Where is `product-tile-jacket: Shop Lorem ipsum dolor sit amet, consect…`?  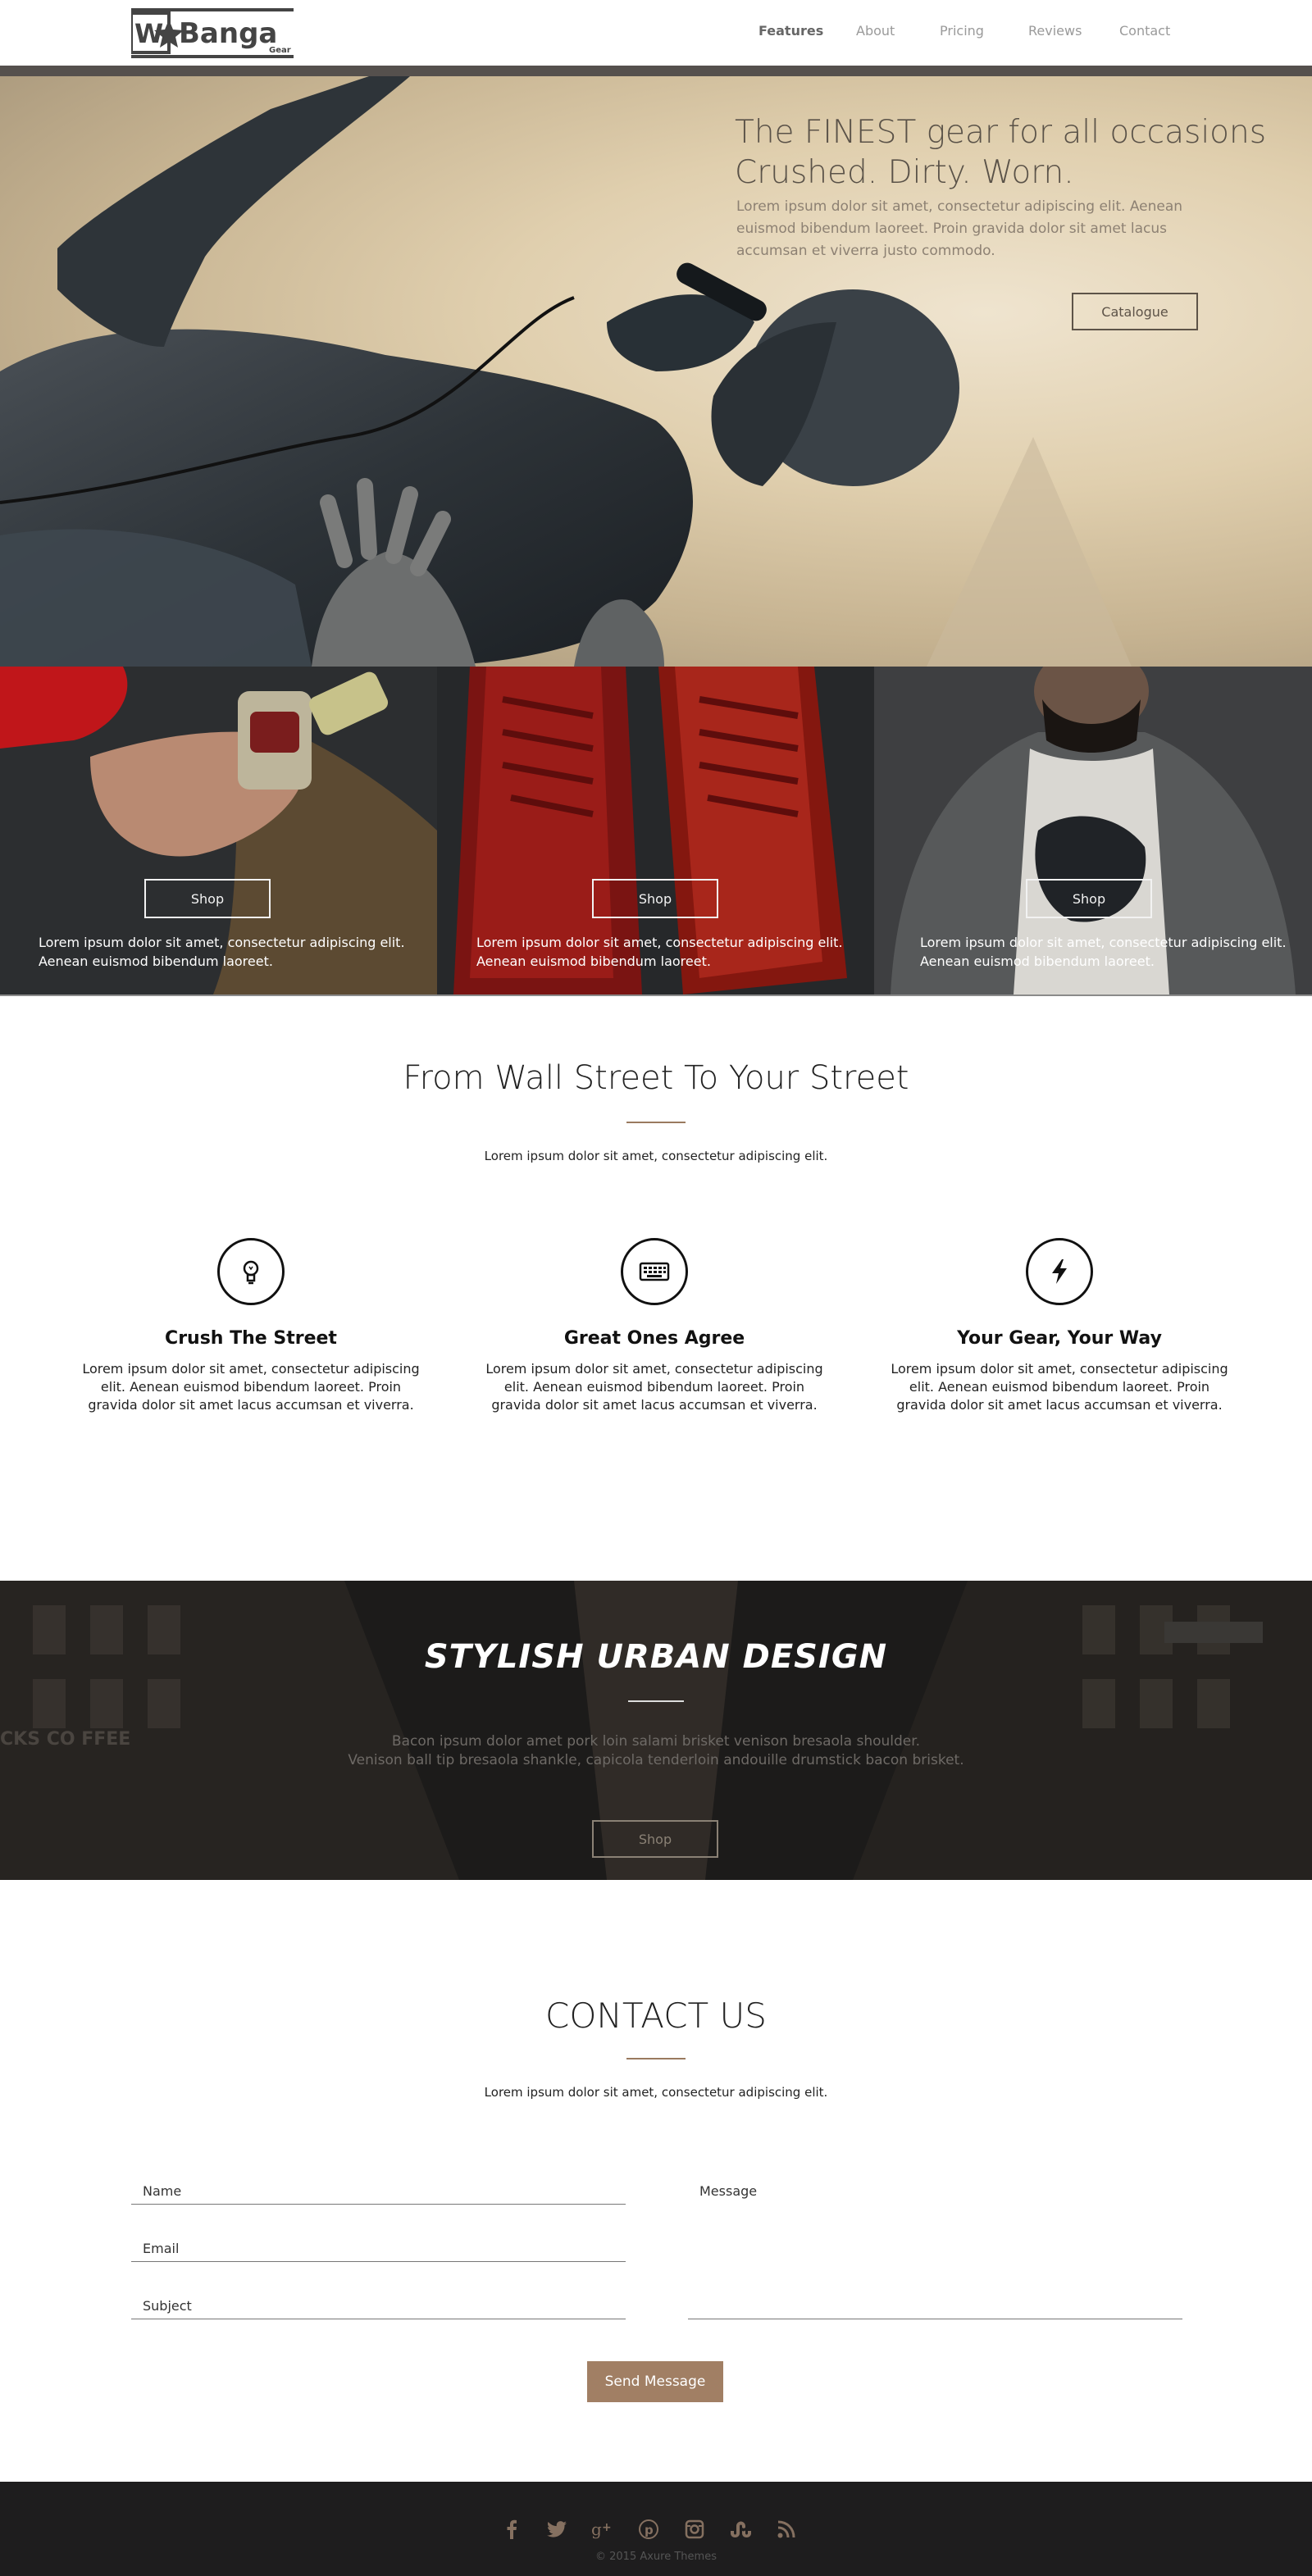 product-tile-jacket: Shop Lorem ipsum dolor sit amet, consect… is located at coordinates (1093, 831).